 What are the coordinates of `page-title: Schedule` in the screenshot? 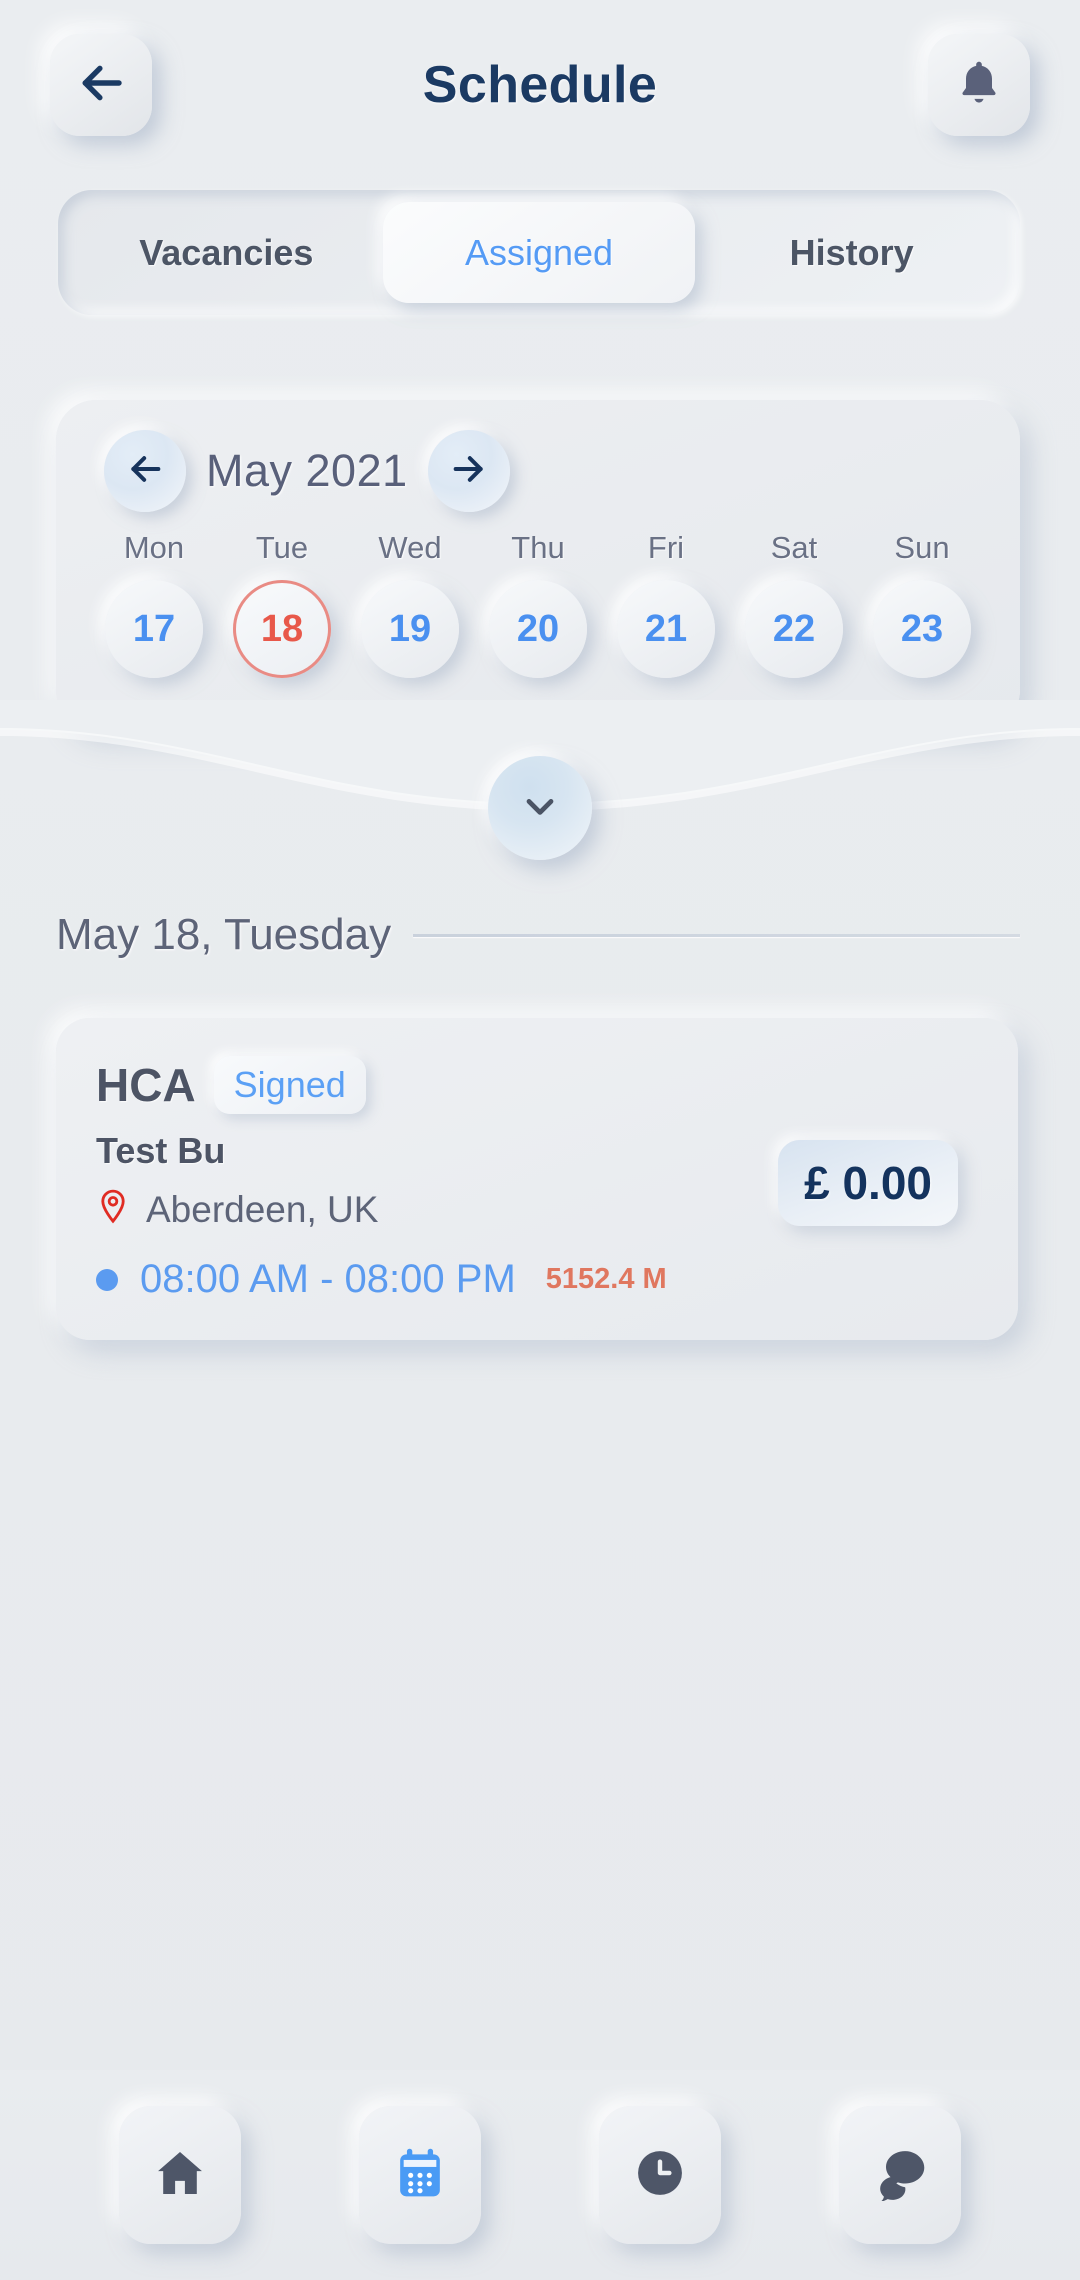 It's located at (540, 85).